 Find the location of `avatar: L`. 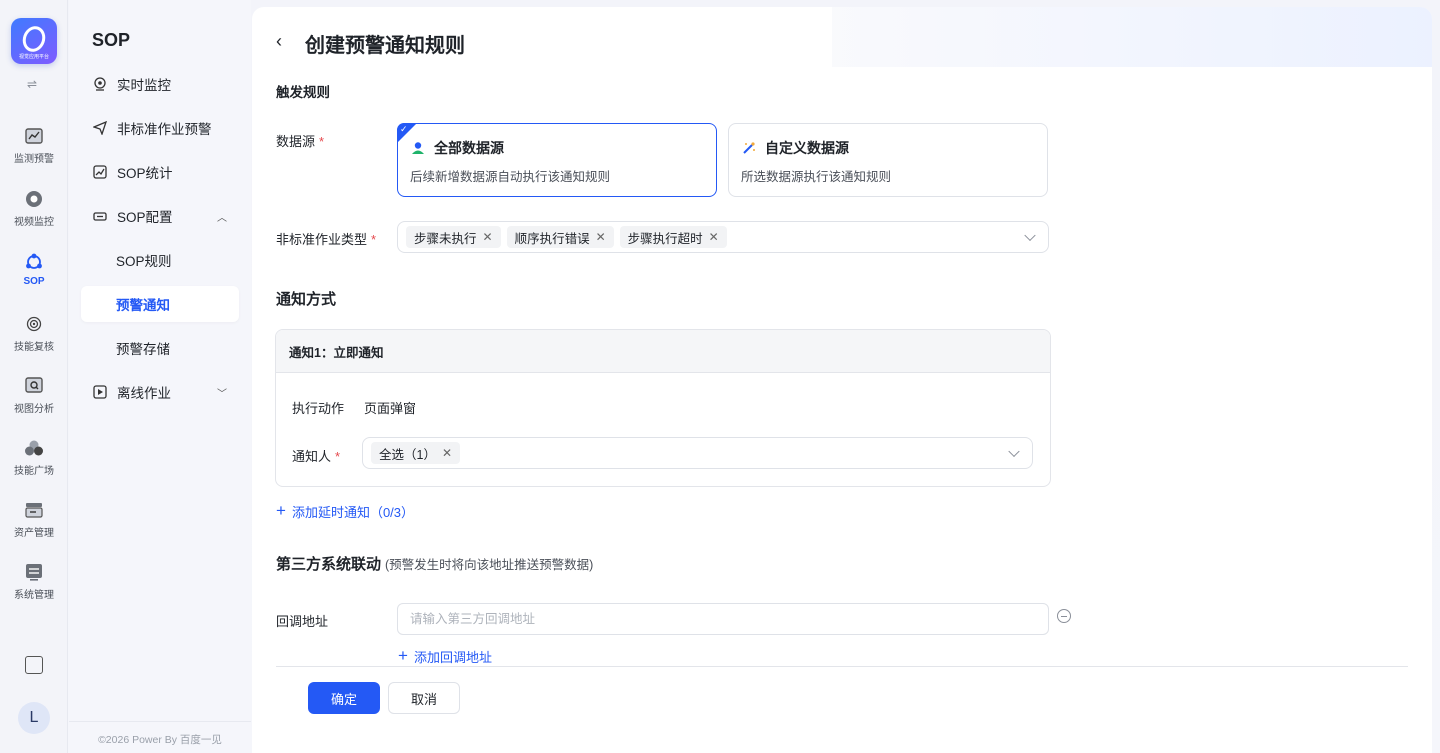

avatar: L is located at coordinates (34, 718).